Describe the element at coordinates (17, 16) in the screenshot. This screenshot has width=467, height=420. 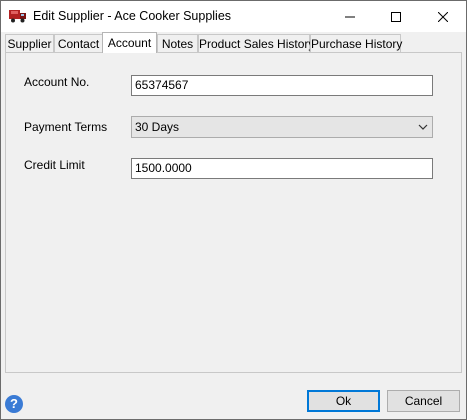
I see `delivery-truck-icon` at that location.